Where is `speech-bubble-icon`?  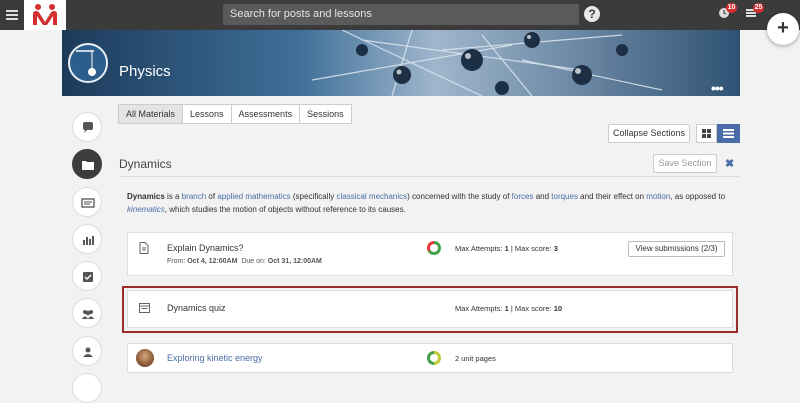
speech-bubble-icon is located at coordinates (88, 127).